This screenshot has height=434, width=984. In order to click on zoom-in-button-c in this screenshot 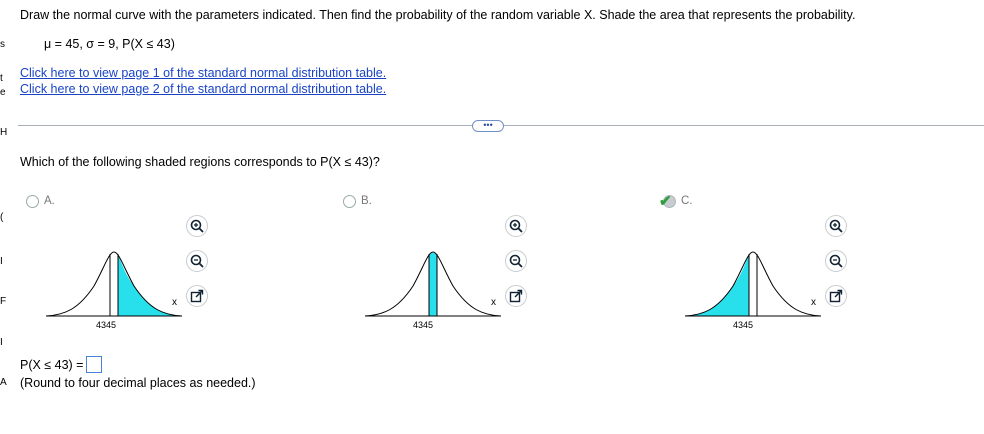, I will do `click(836, 226)`.